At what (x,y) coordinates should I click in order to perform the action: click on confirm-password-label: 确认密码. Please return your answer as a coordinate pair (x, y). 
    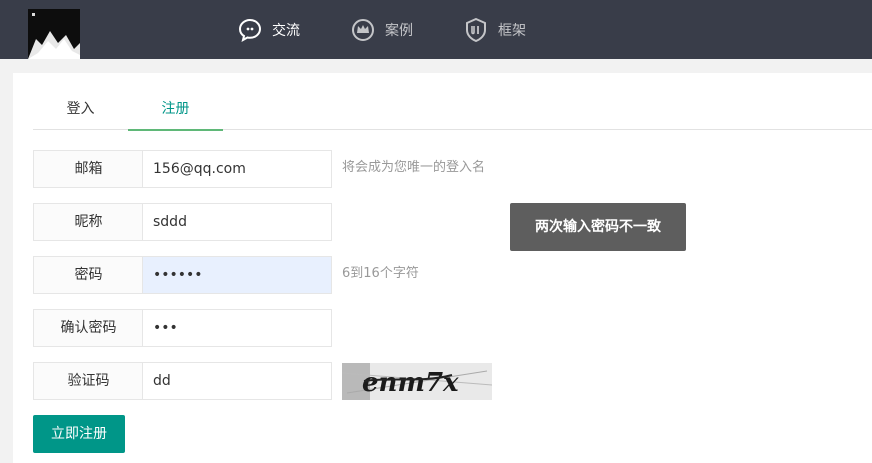
    Looking at the image, I should click on (88, 328).